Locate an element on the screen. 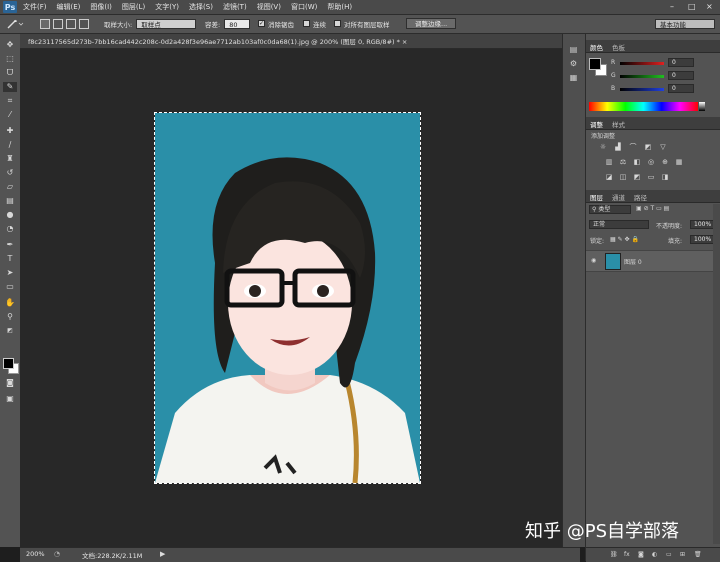 Image resolution: width=720 pixels, height=562 pixels. tab-swatches: 色板 is located at coordinates (618, 47).